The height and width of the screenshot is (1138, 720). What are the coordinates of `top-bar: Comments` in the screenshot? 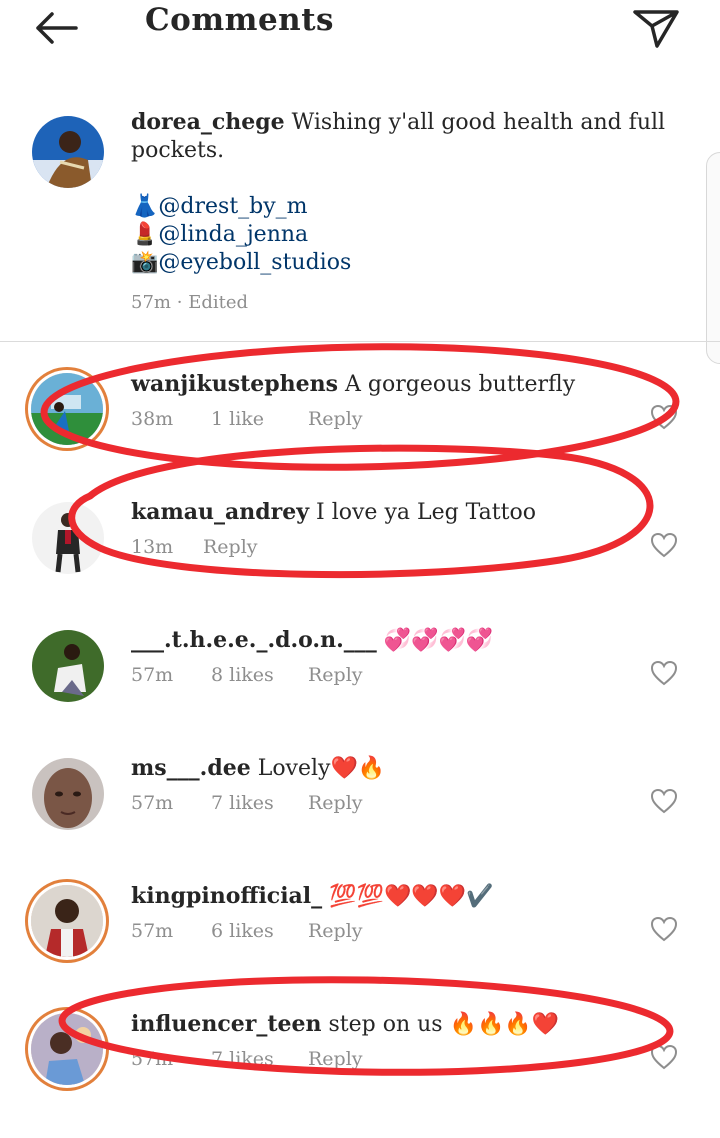 It's located at (360, 30).